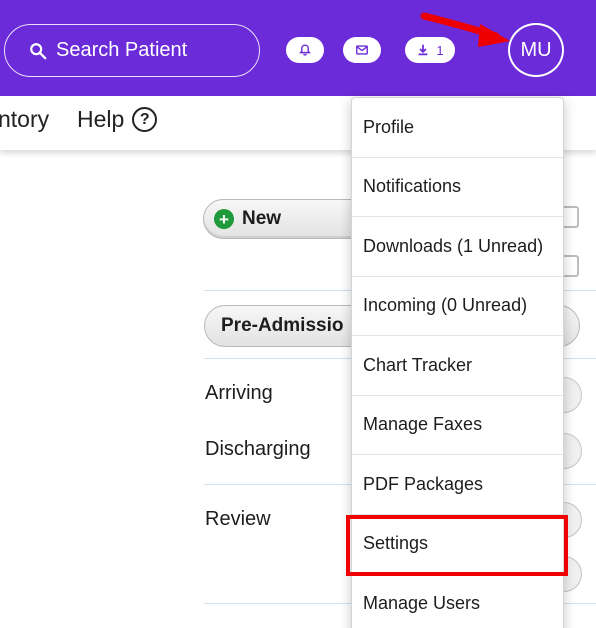  What do you see at coordinates (457, 366) in the screenshot?
I see `menu-item-chart-tracker: Chart Tracker` at bounding box center [457, 366].